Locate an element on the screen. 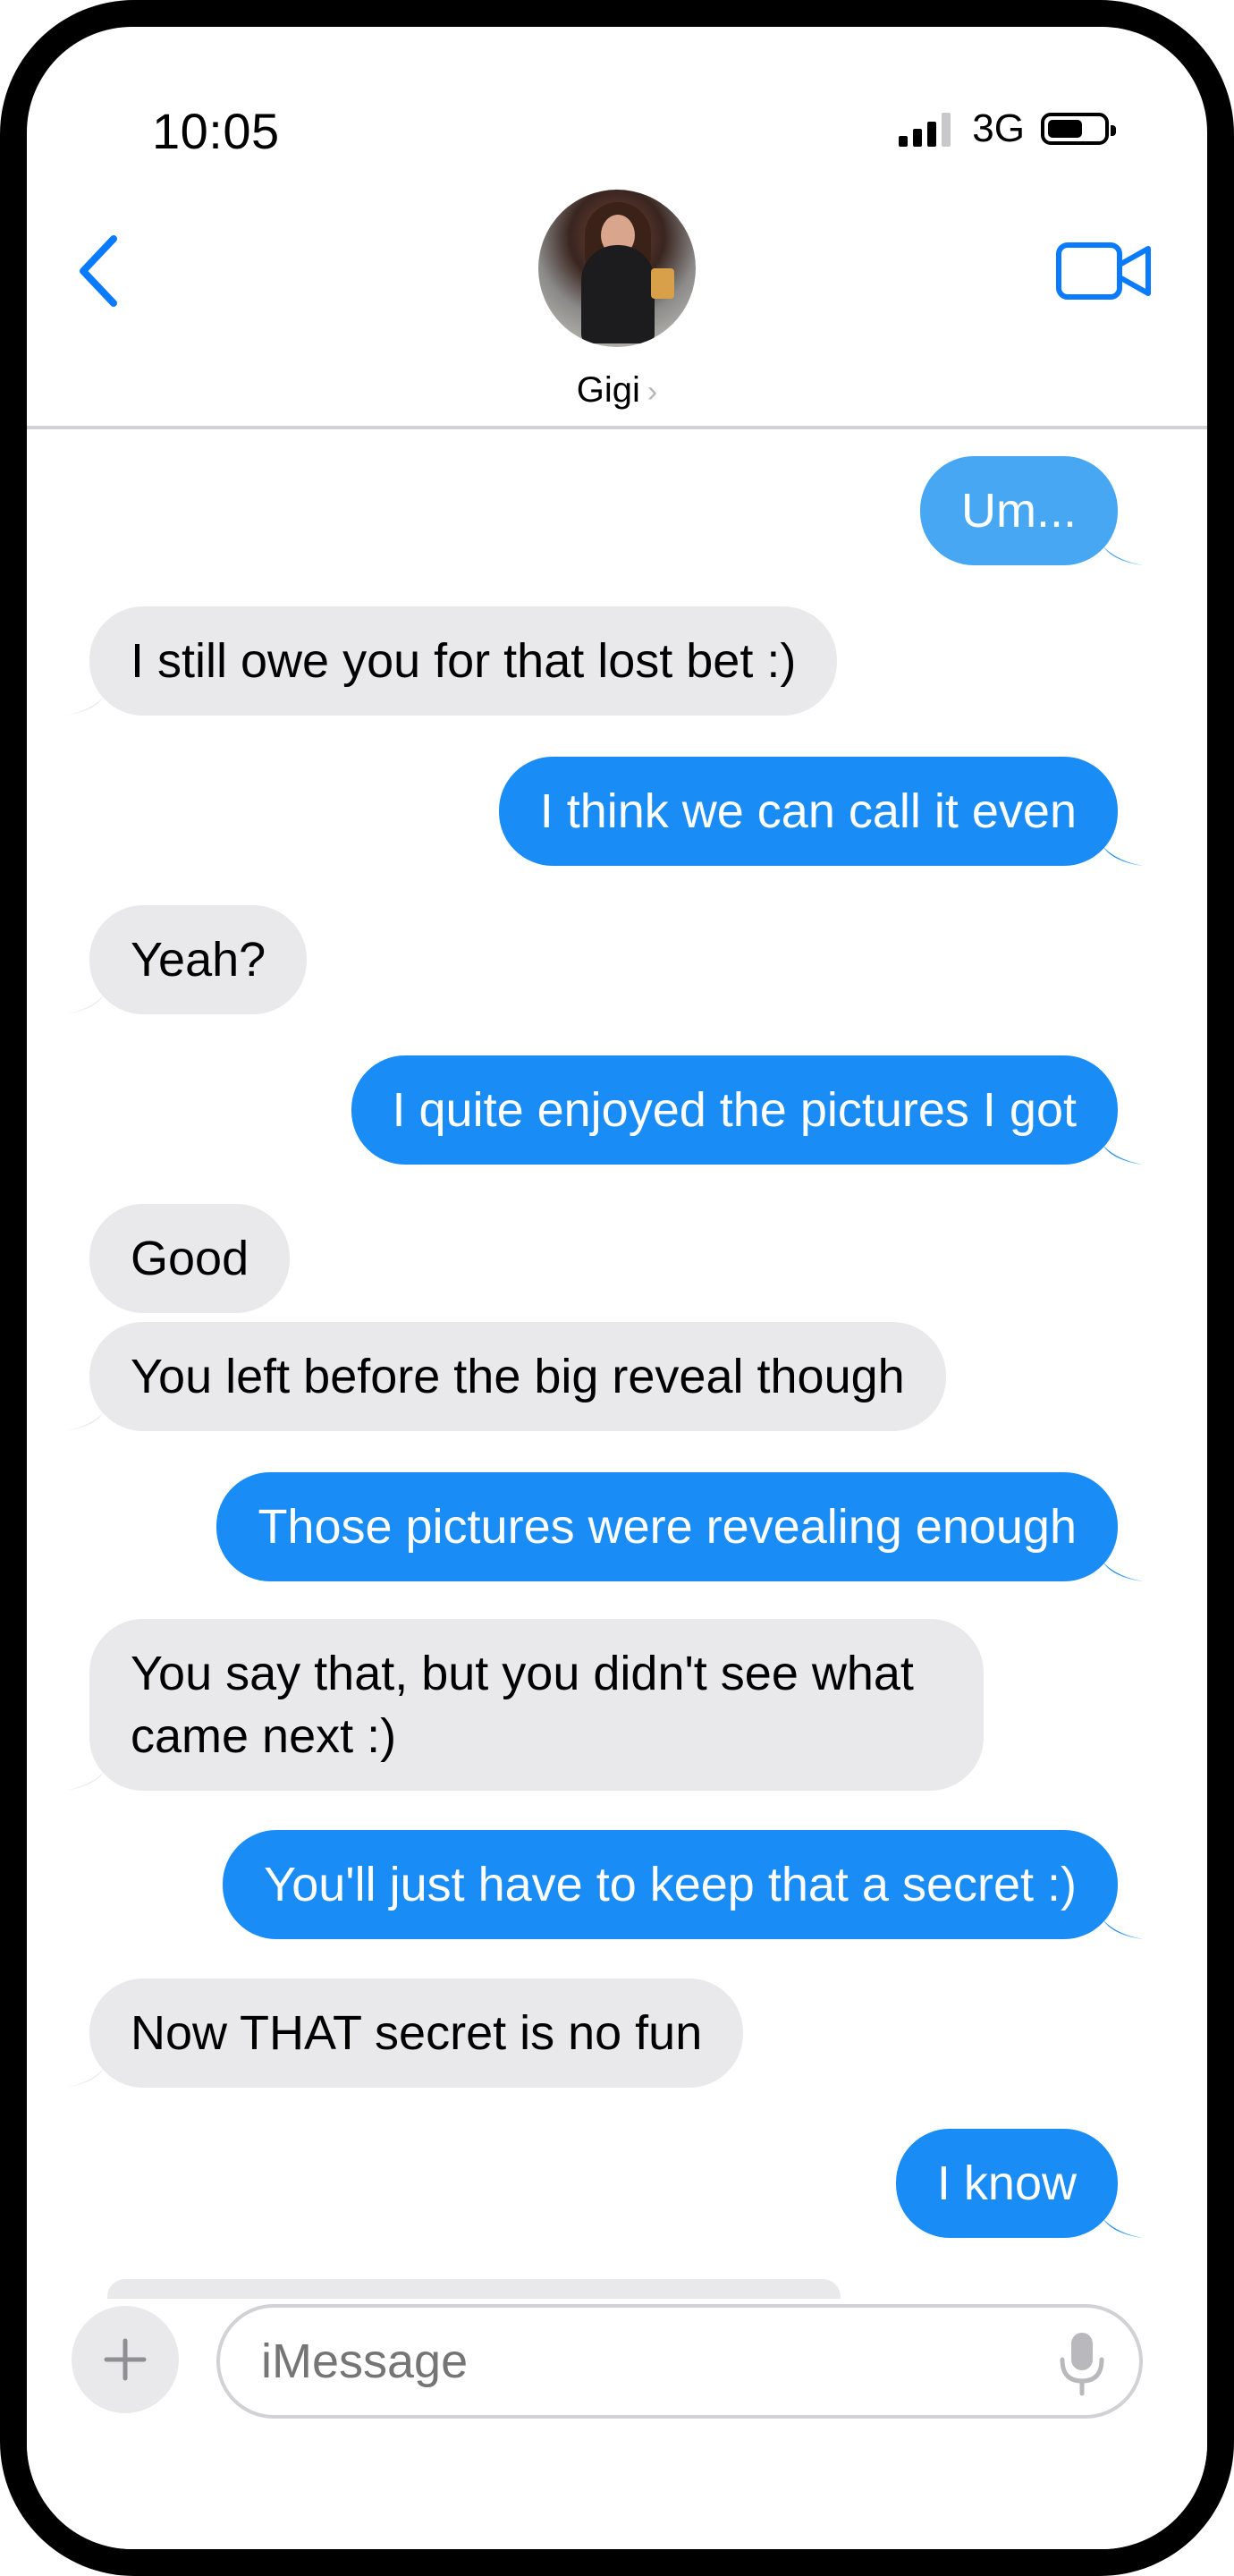 Image resolution: width=1234 pixels, height=2576 pixels. chevron-right-icon: › is located at coordinates (652, 392).